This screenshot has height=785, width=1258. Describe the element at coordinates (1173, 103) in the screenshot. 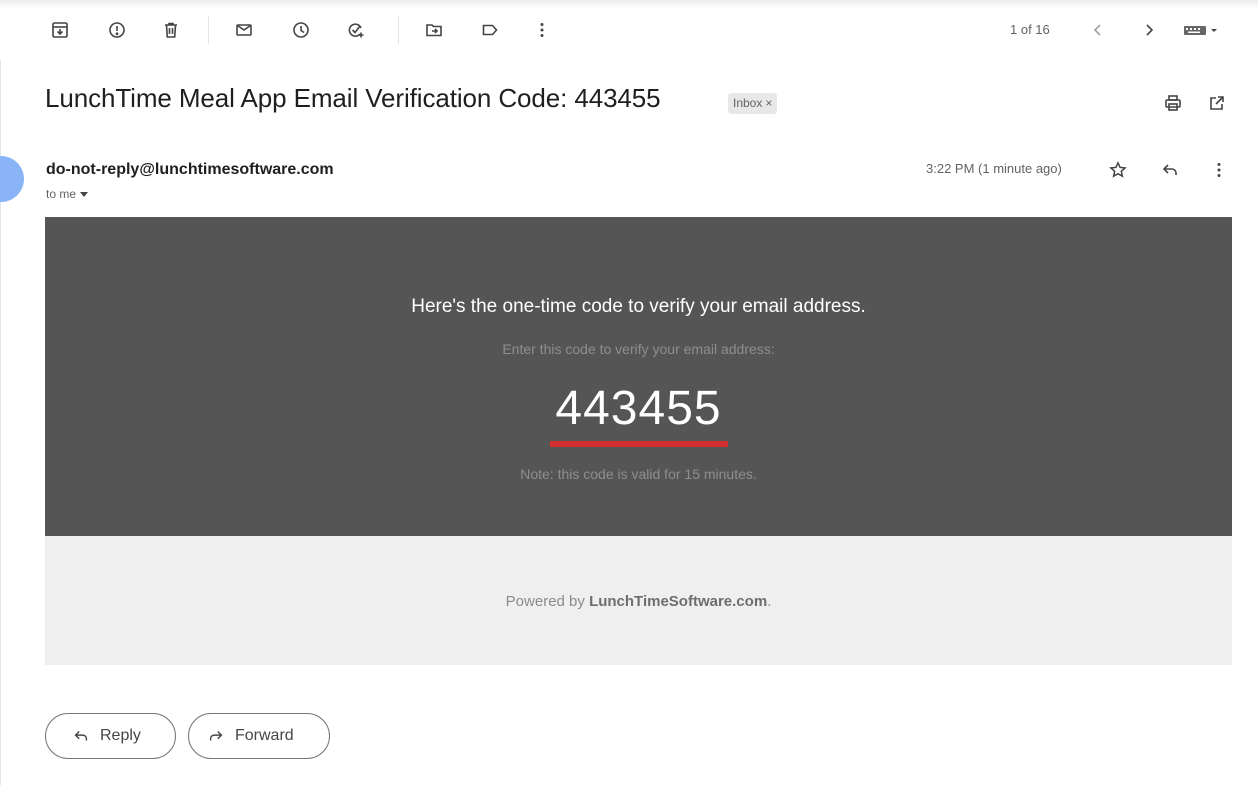

I see `print-icon` at that location.